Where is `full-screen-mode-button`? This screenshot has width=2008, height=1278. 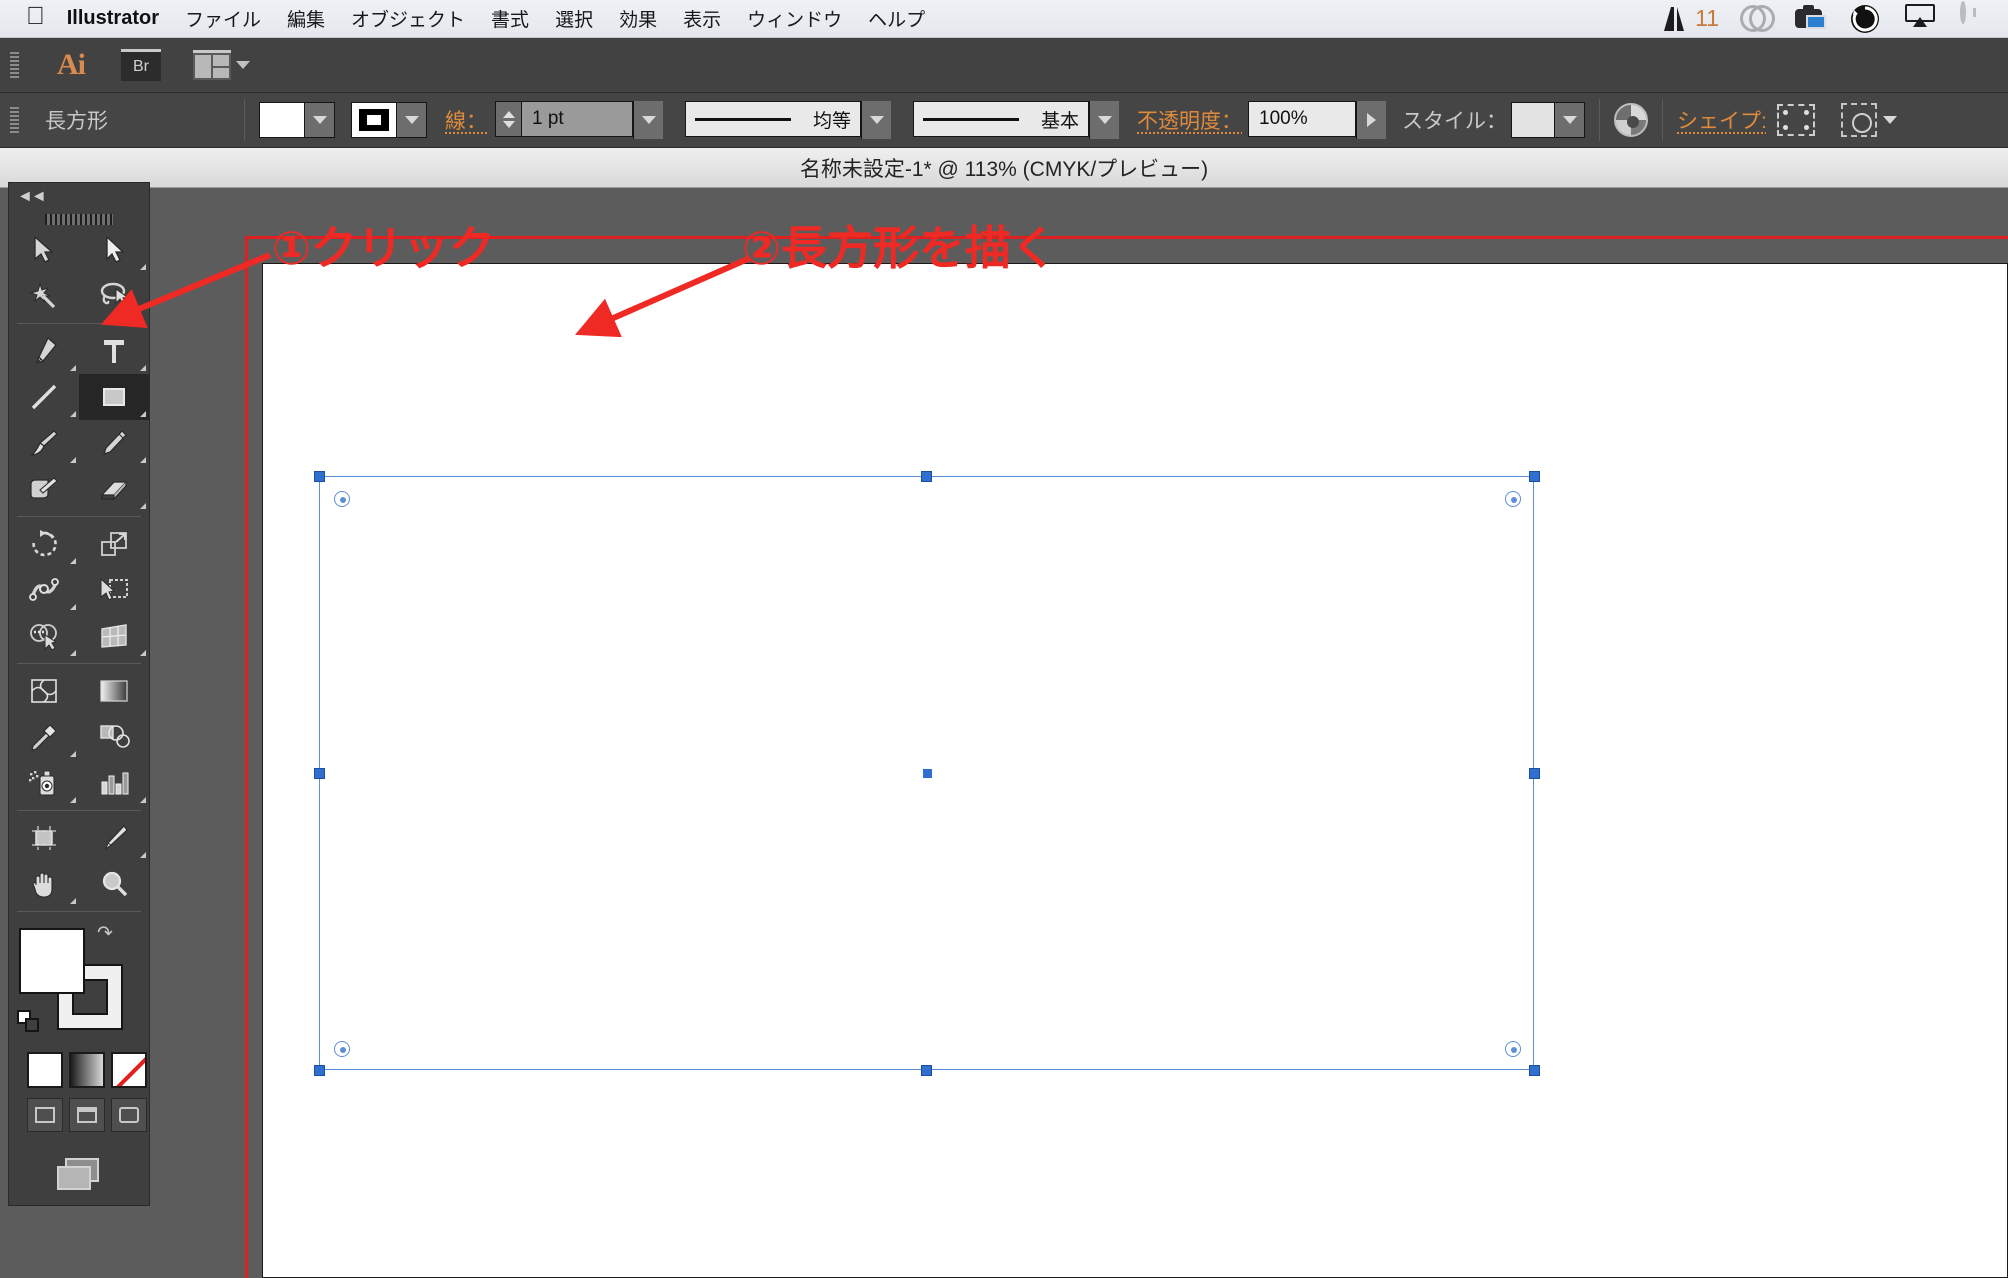 full-screen-mode-button is located at coordinates (129, 1115).